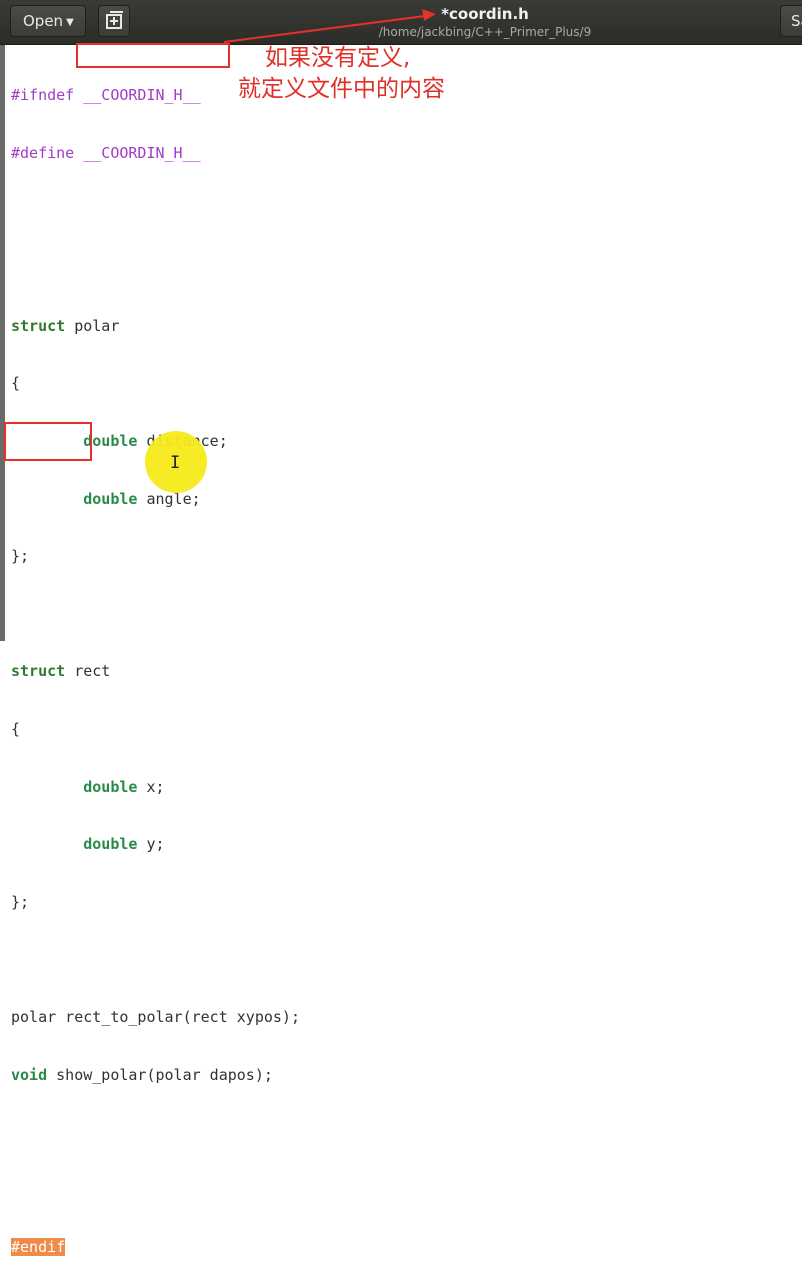 The image size is (802, 1282). I want to click on code-line: #endif, so click(155, 1247).